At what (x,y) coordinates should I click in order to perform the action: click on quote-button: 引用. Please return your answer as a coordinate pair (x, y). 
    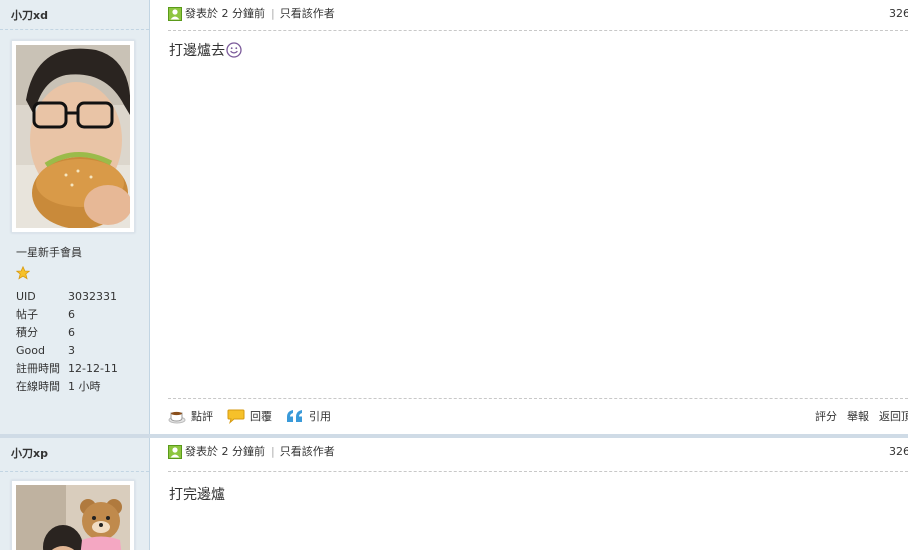
    Looking at the image, I should click on (308, 416).